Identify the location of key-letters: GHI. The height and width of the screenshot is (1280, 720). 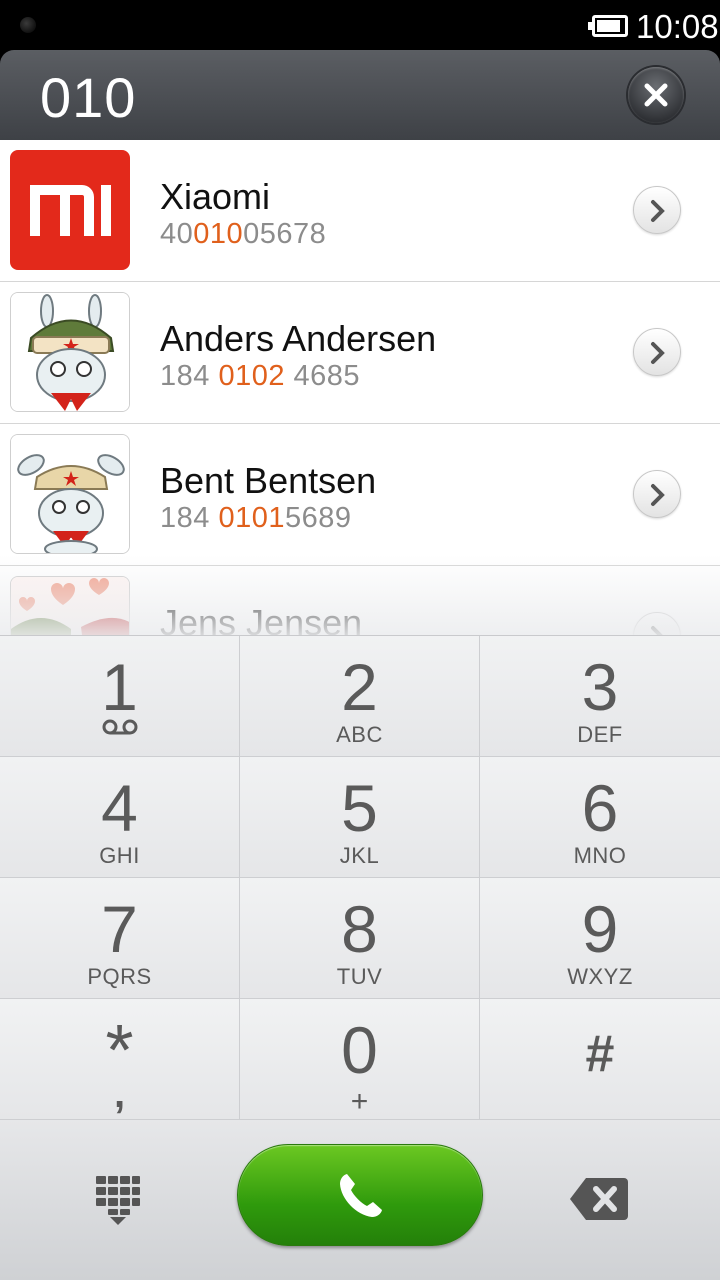
(119, 855).